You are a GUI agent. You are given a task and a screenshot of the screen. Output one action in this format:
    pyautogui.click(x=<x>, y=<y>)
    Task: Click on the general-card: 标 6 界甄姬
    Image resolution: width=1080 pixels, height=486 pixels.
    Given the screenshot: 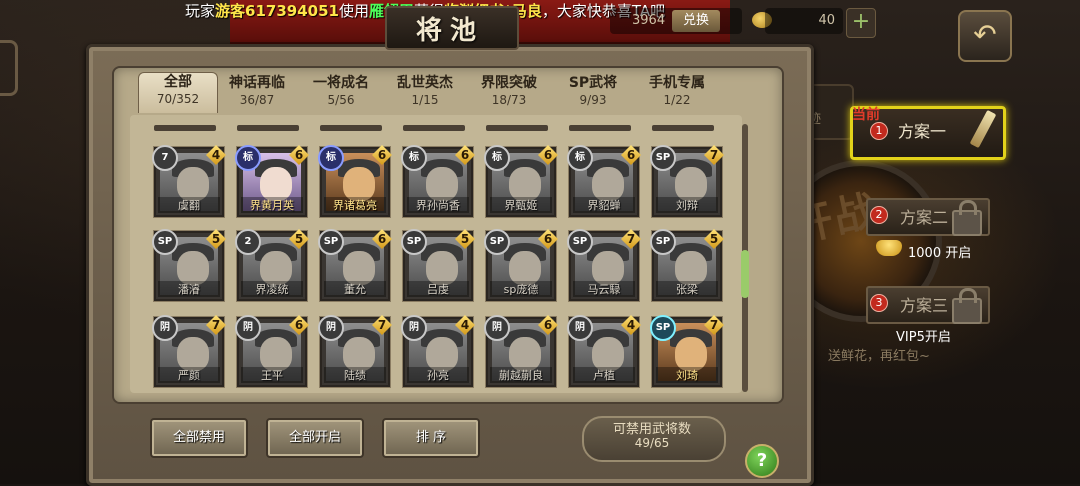 What is the action you would take?
    pyautogui.click(x=521, y=181)
    